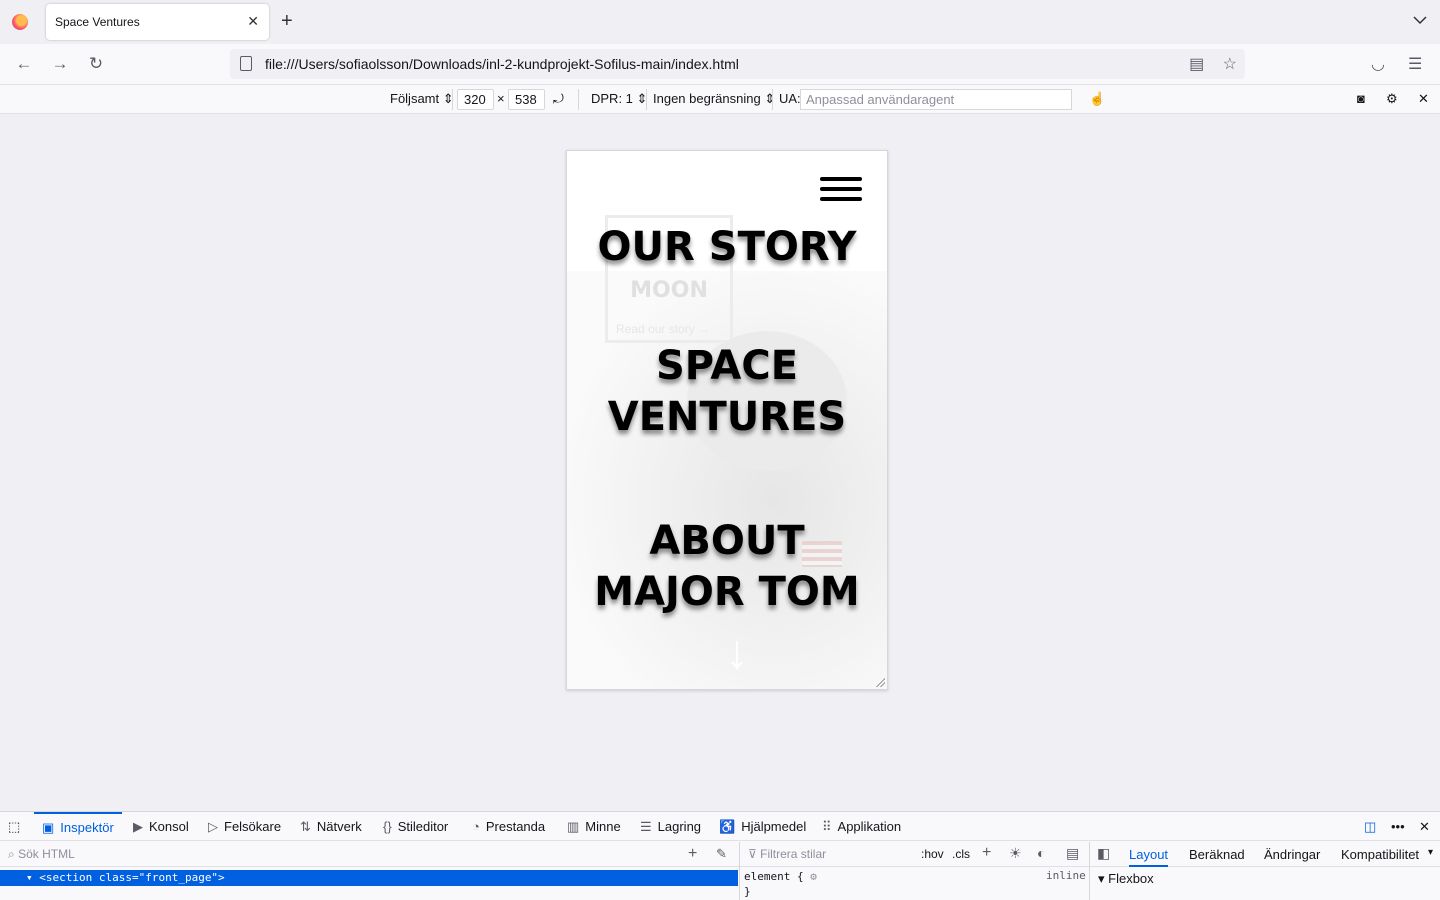 The image size is (1440, 900). What do you see at coordinates (727, 247) in the screenshot?
I see `menu-link-our-story: OUR STORY` at bounding box center [727, 247].